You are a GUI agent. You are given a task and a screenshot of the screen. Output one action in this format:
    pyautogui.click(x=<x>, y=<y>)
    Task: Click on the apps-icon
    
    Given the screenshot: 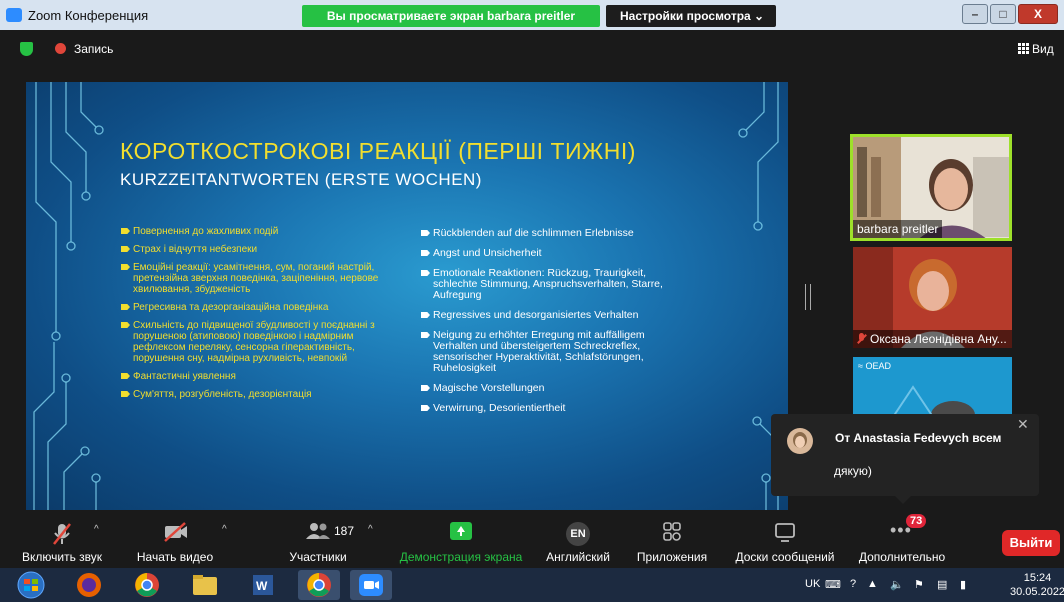 What is the action you would take?
    pyautogui.click(x=672, y=531)
    